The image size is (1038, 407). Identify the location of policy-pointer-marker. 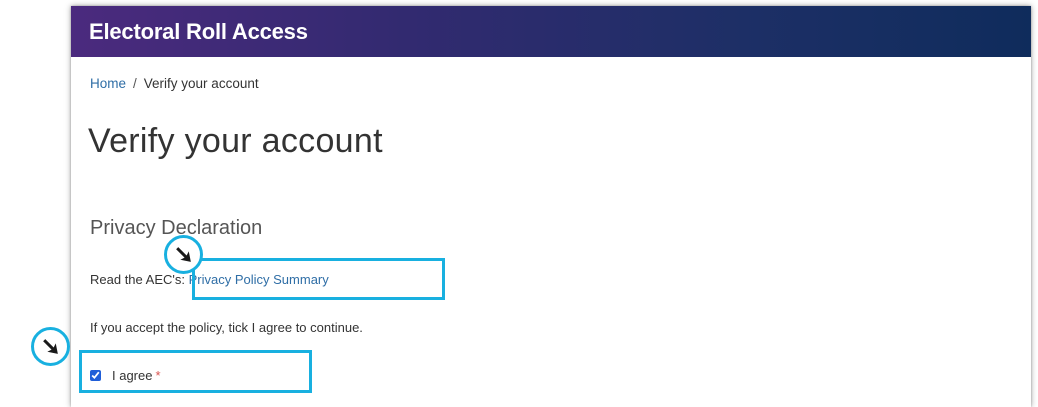
(183, 254).